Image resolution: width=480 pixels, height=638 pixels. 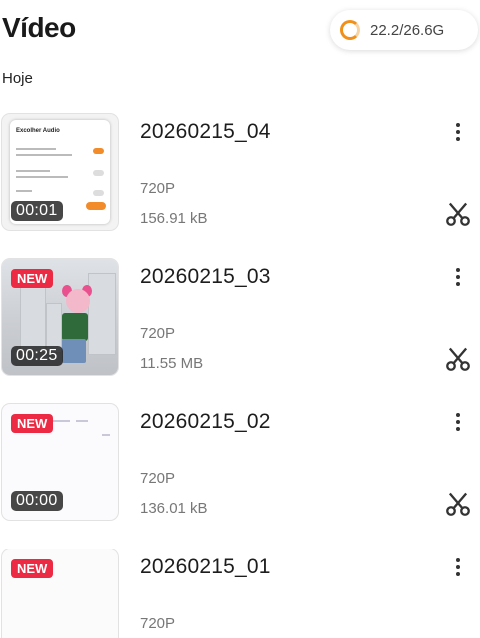 What do you see at coordinates (172, 363) in the screenshot?
I see `video-size: 11.55 MB` at bounding box center [172, 363].